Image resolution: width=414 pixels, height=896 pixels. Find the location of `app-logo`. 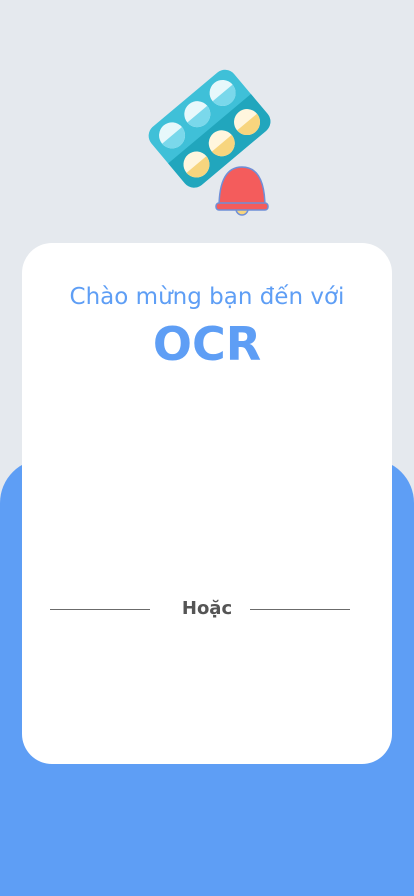

app-logo is located at coordinates (205, 137).